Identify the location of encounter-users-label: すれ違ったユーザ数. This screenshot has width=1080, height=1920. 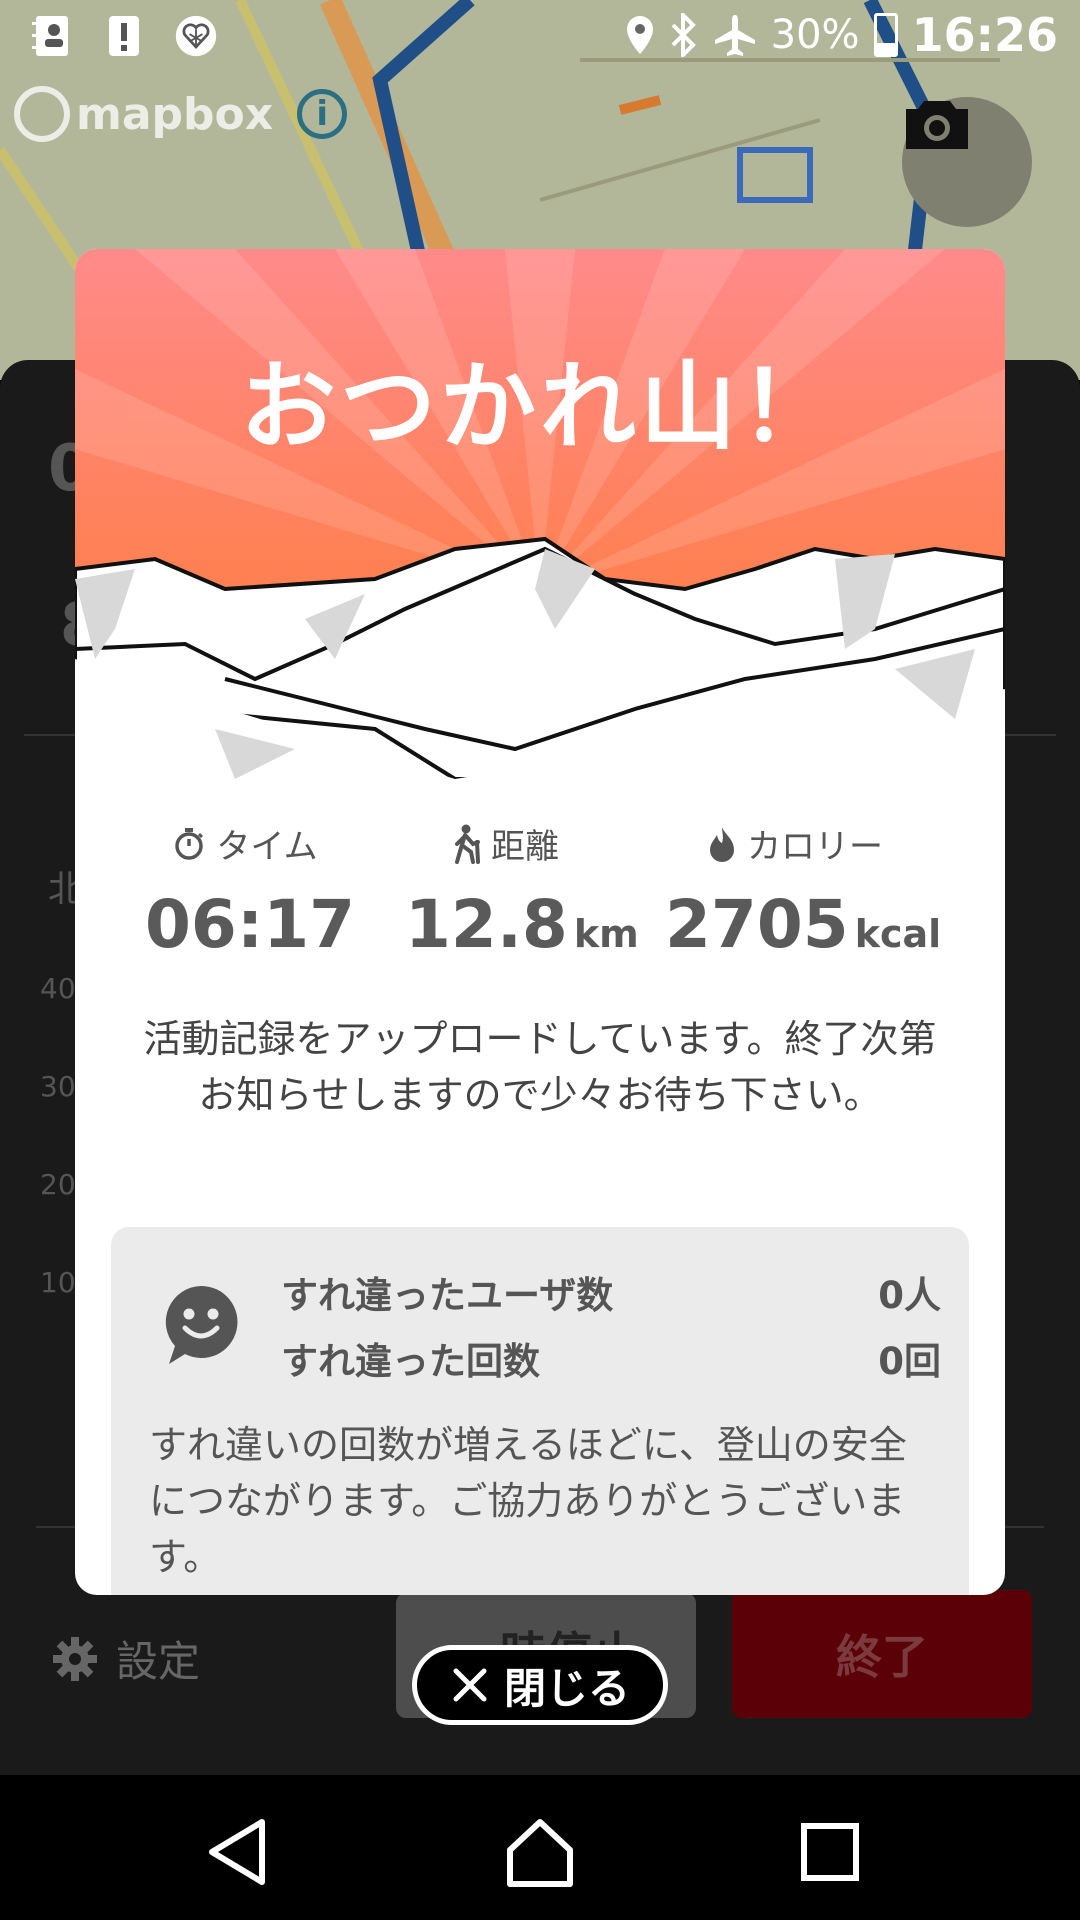
(447, 1295).